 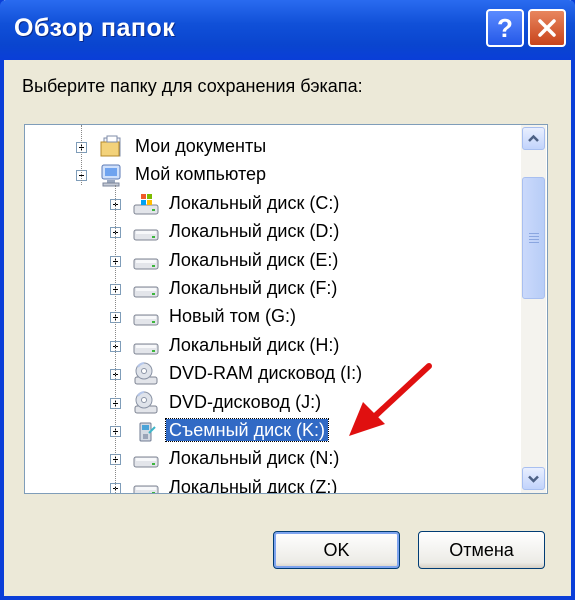 I want to click on tree-item: DVD-RAM дисковод (I:), so click(x=273, y=374).